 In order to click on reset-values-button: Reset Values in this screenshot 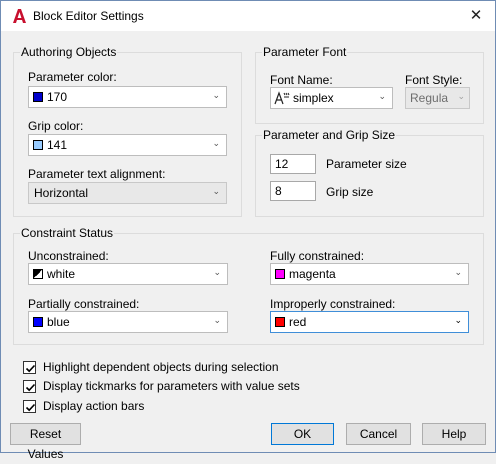, I will do `click(45, 442)`.